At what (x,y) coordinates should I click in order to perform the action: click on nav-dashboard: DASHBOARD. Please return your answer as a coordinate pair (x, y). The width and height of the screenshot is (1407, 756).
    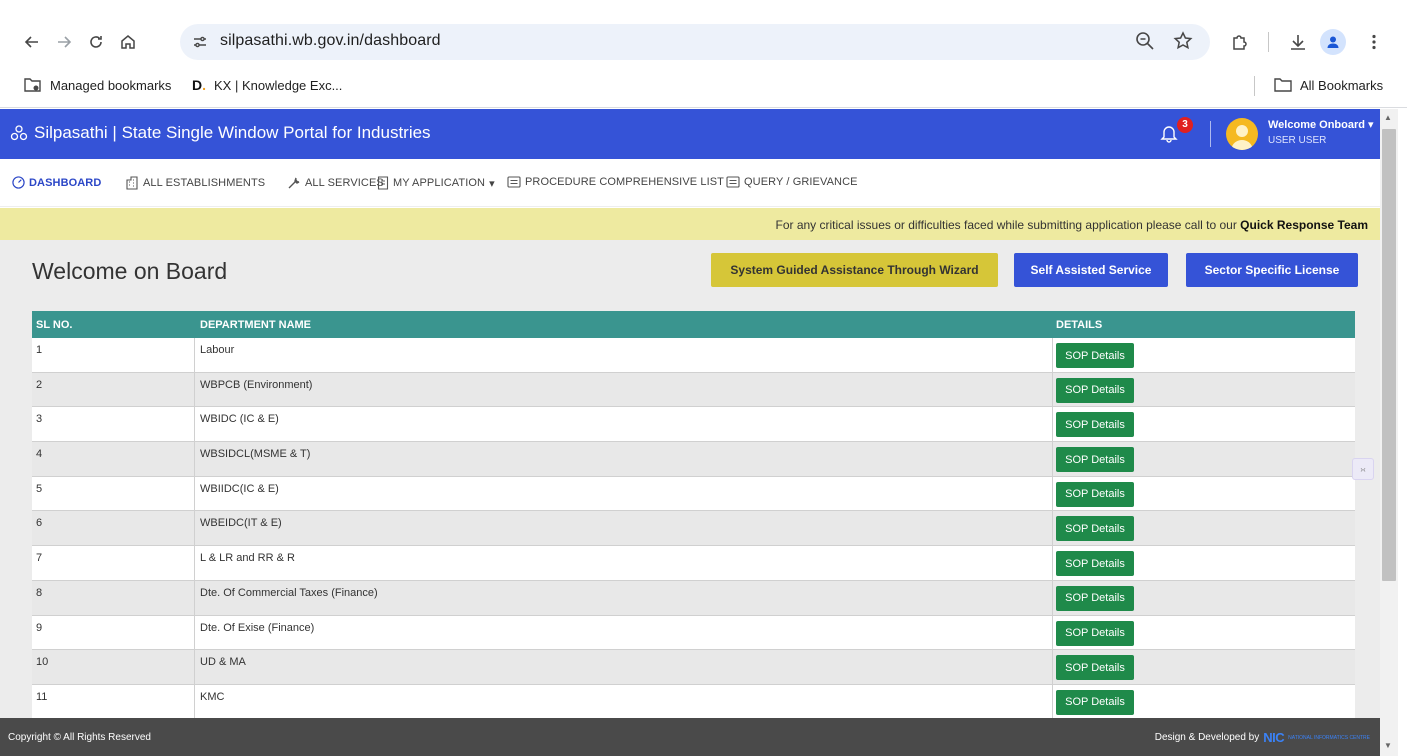
    Looking at the image, I should click on (56, 182).